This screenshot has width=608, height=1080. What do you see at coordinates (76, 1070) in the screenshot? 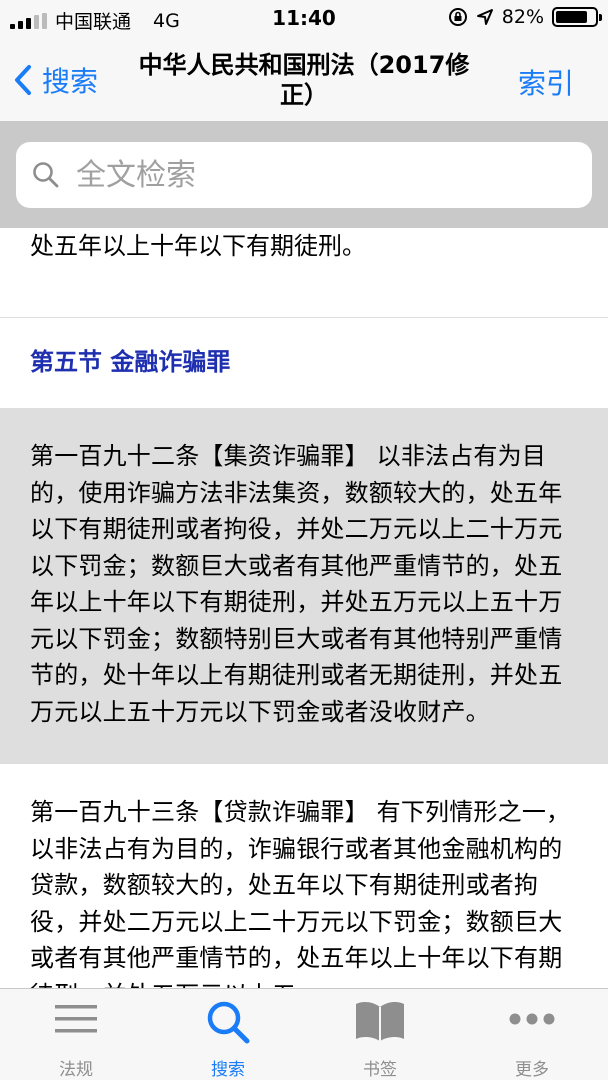
I see `tab-laws-label: 法规` at bounding box center [76, 1070].